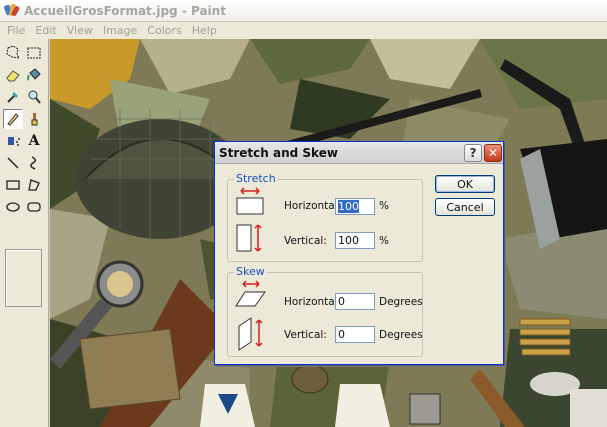 This screenshot has width=607, height=427. What do you see at coordinates (303, 30) in the screenshot?
I see `menu-bar: File Edit View Image Colors Help` at bounding box center [303, 30].